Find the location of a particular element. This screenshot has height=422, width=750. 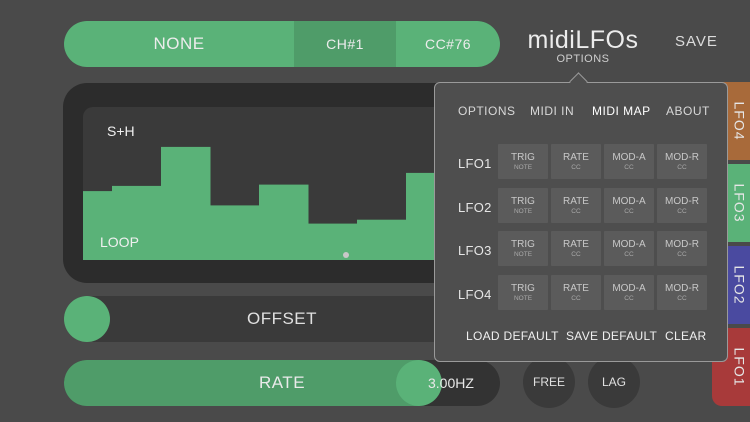

tab-about: ABOUT is located at coordinates (688, 111).